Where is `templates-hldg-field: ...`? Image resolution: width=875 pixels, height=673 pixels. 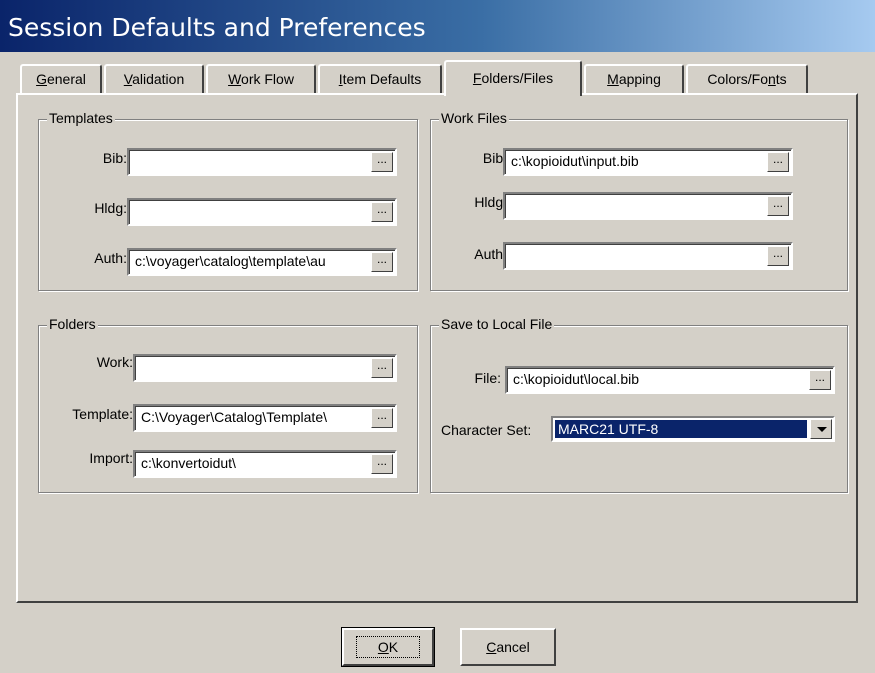 templates-hldg-field: ... is located at coordinates (262, 212).